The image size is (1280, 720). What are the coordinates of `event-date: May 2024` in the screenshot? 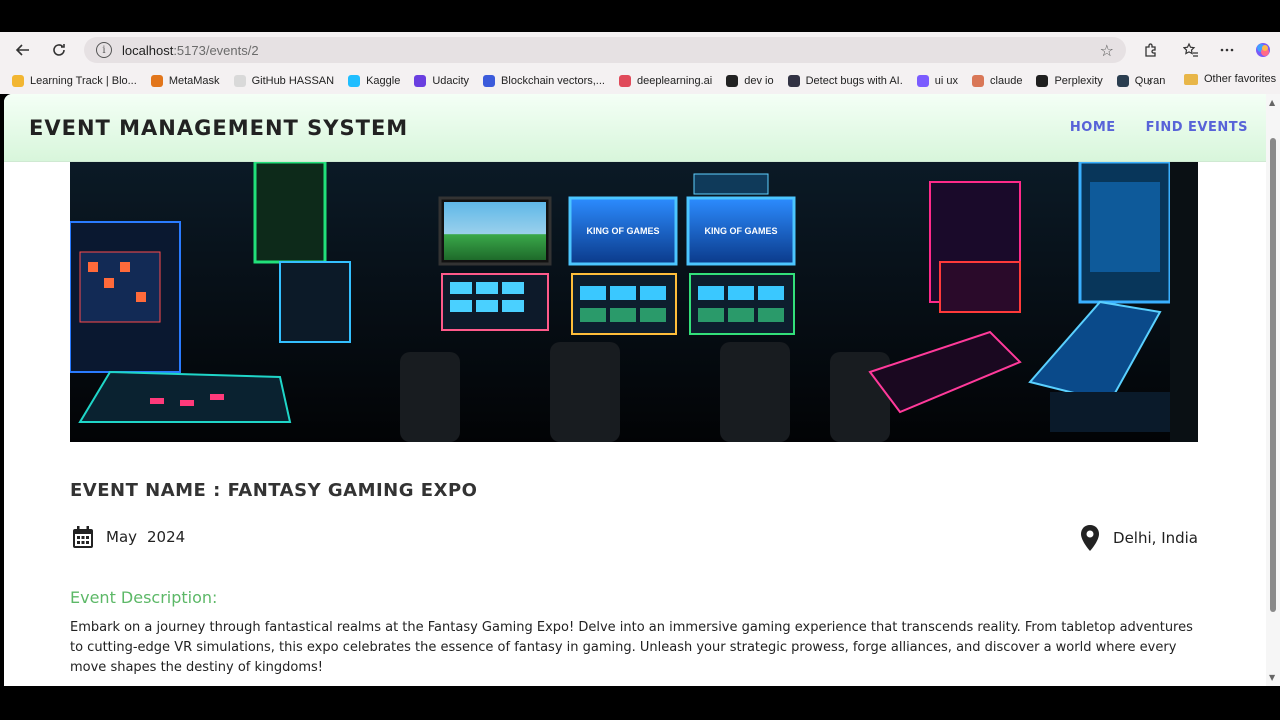 It's located at (127, 537).